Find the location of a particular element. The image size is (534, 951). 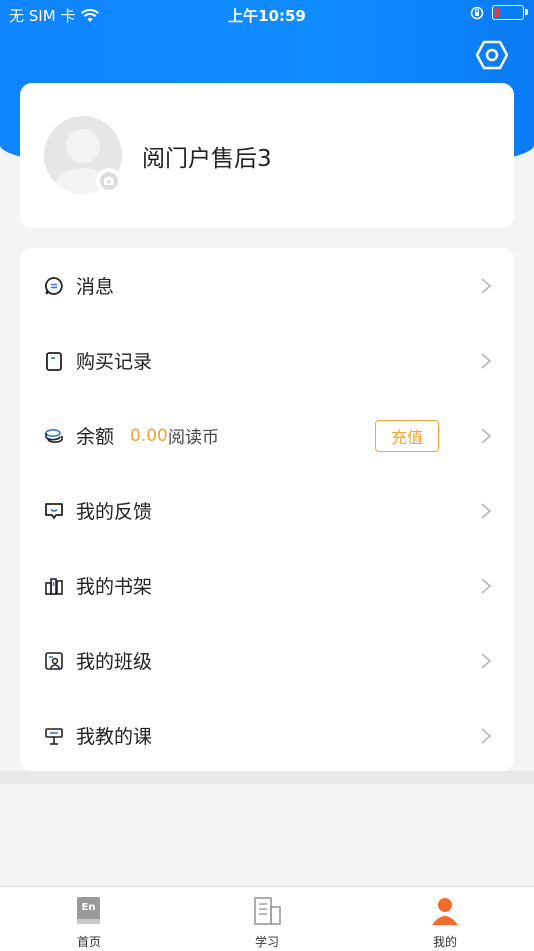

tab-study: 学习 is located at coordinates (267, 919).